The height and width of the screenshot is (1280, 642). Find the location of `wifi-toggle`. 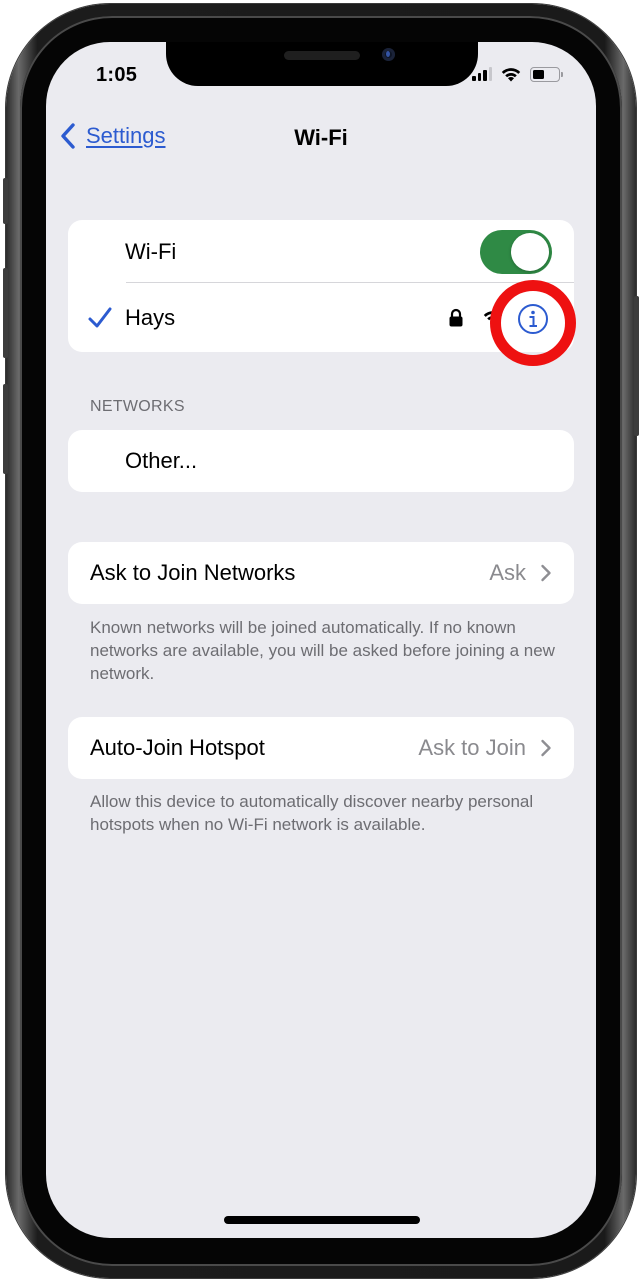

wifi-toggle is located at coordinates (516, 252).